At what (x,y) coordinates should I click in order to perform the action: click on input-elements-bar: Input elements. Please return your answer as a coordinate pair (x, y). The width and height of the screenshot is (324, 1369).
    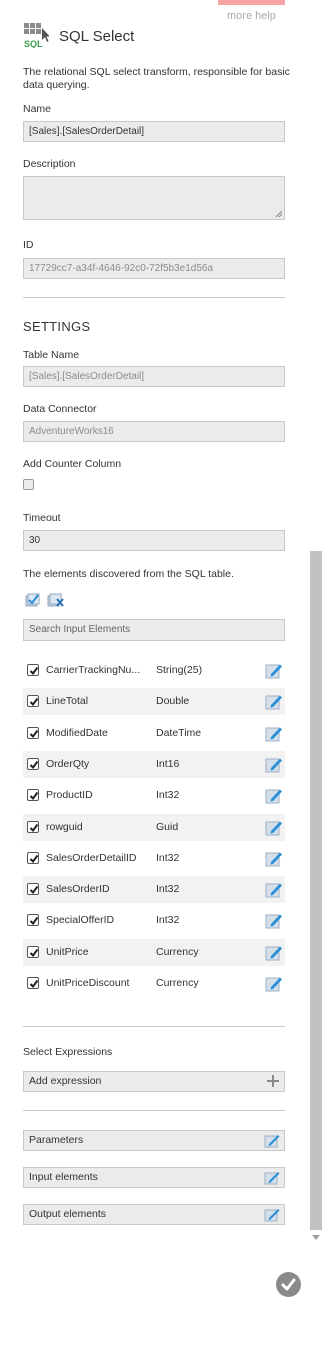
    Looking at the image, I should click on (154, 1177).